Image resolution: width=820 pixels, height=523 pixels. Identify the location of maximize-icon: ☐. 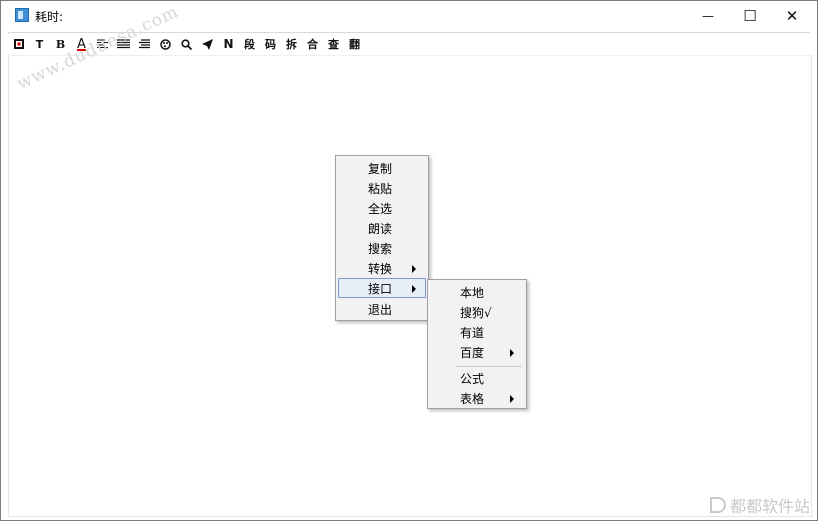
(750, 15).